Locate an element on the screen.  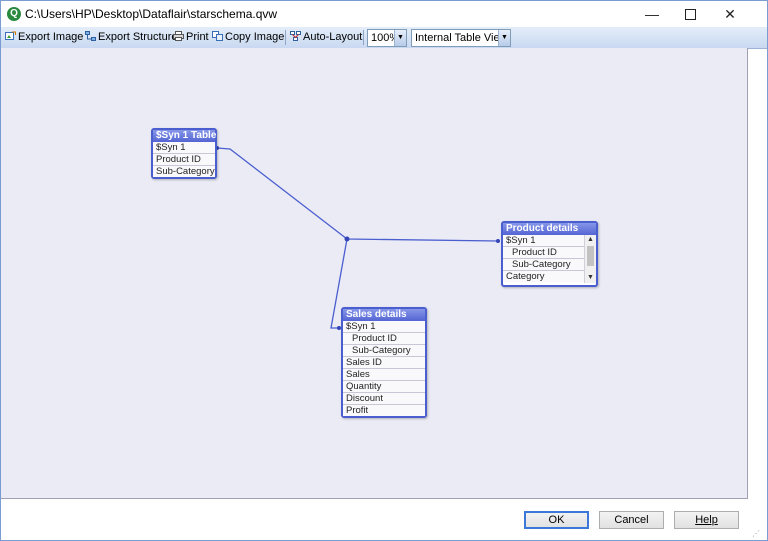
export-image-label: Export Image is located at coordinates (51, 37).